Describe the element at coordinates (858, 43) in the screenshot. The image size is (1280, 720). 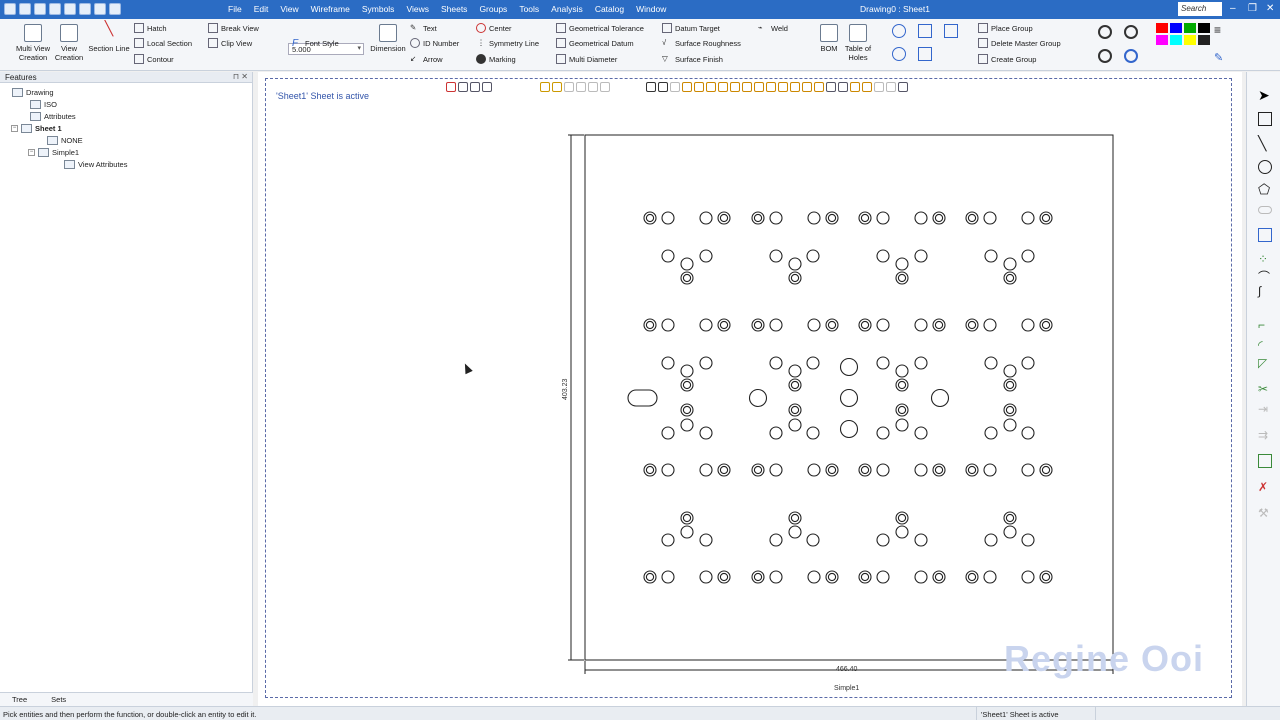
I see `table-of-holes-button: Table of Holes` at that location.